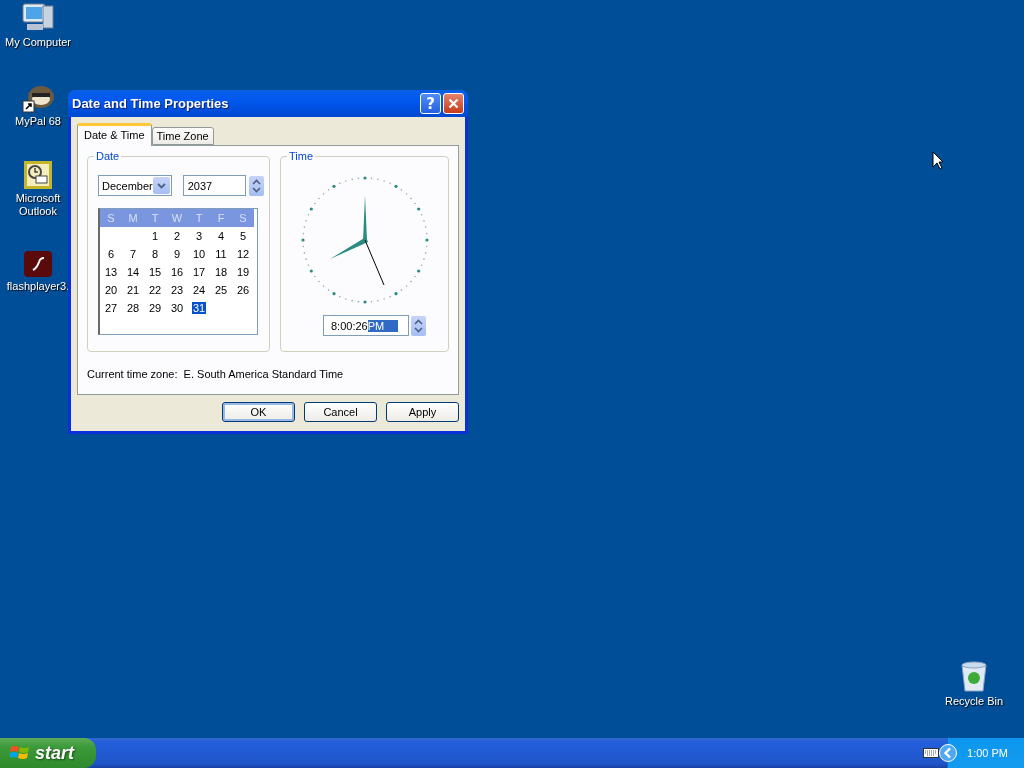 The height and width of the screenshot is (768, 1024). I want to click on calendar-day: 19, so click(243, 272).